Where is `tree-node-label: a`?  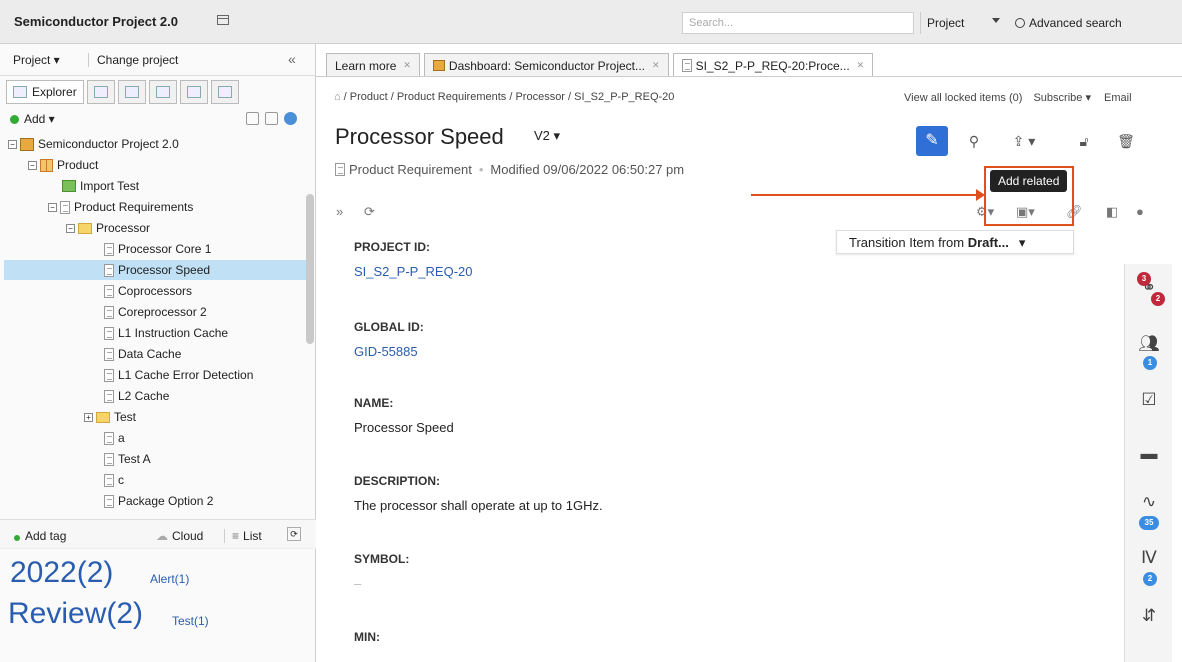
tree-node-label: a is located at coordinates (121, 438).